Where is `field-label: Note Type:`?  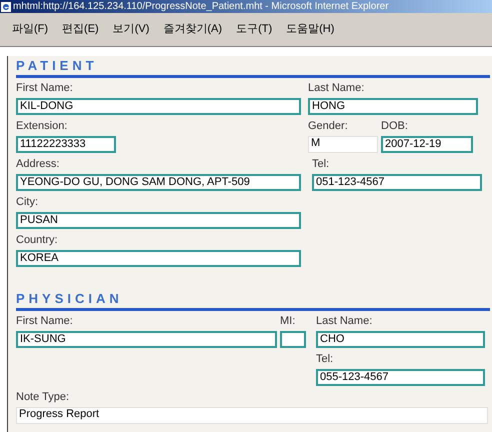
field-label: Note Type: is located at coordinates (43, 397).